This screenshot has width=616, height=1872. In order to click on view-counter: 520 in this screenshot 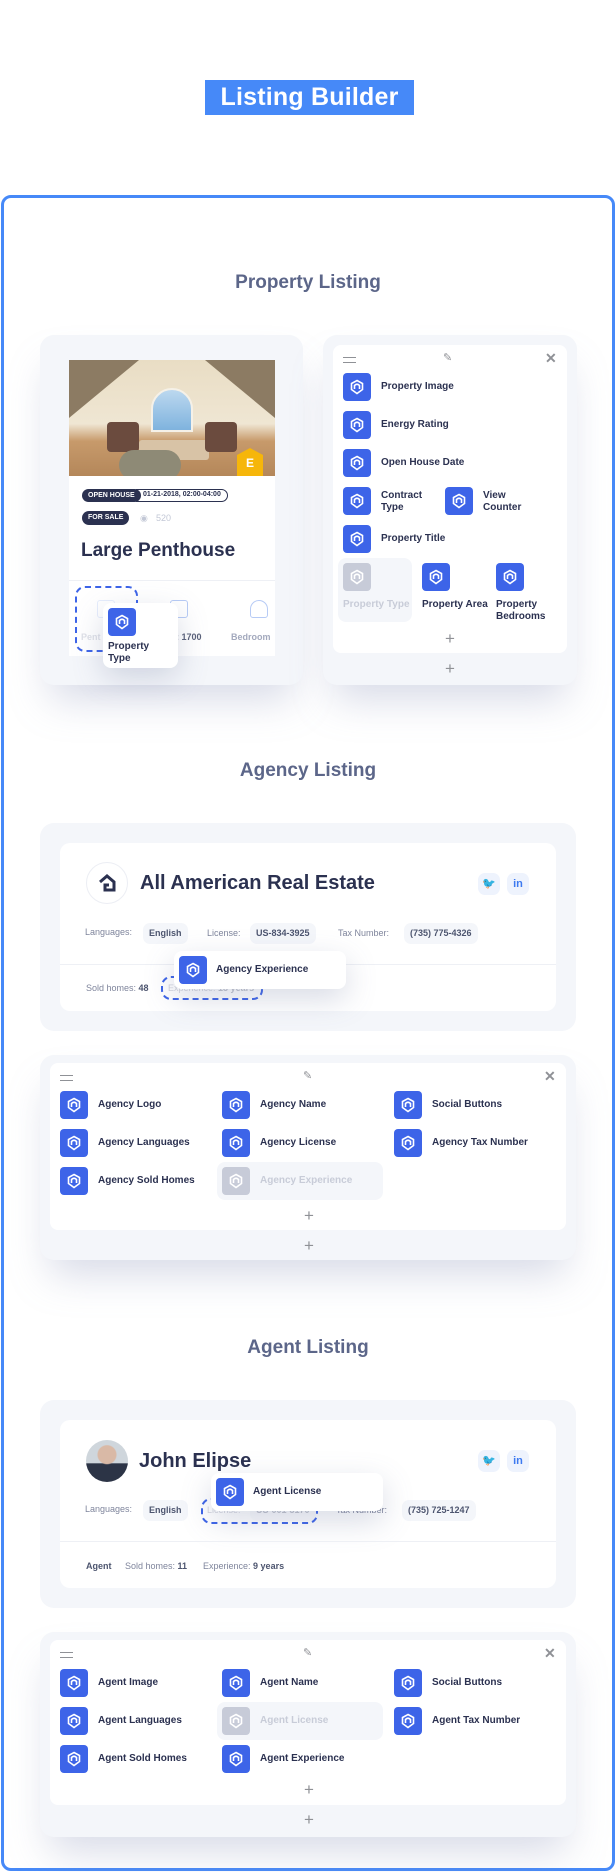, I will do `click(164, 518)`.